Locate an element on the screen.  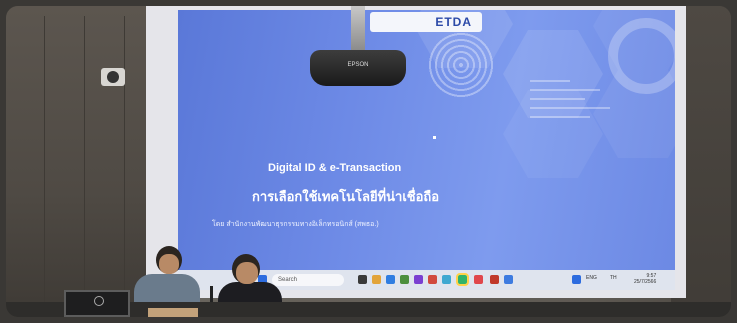
slide-title-th: การเลือกใช้เทคโนโลยีที่น่าเชื่อถือ is located at coordinates (346, 196).